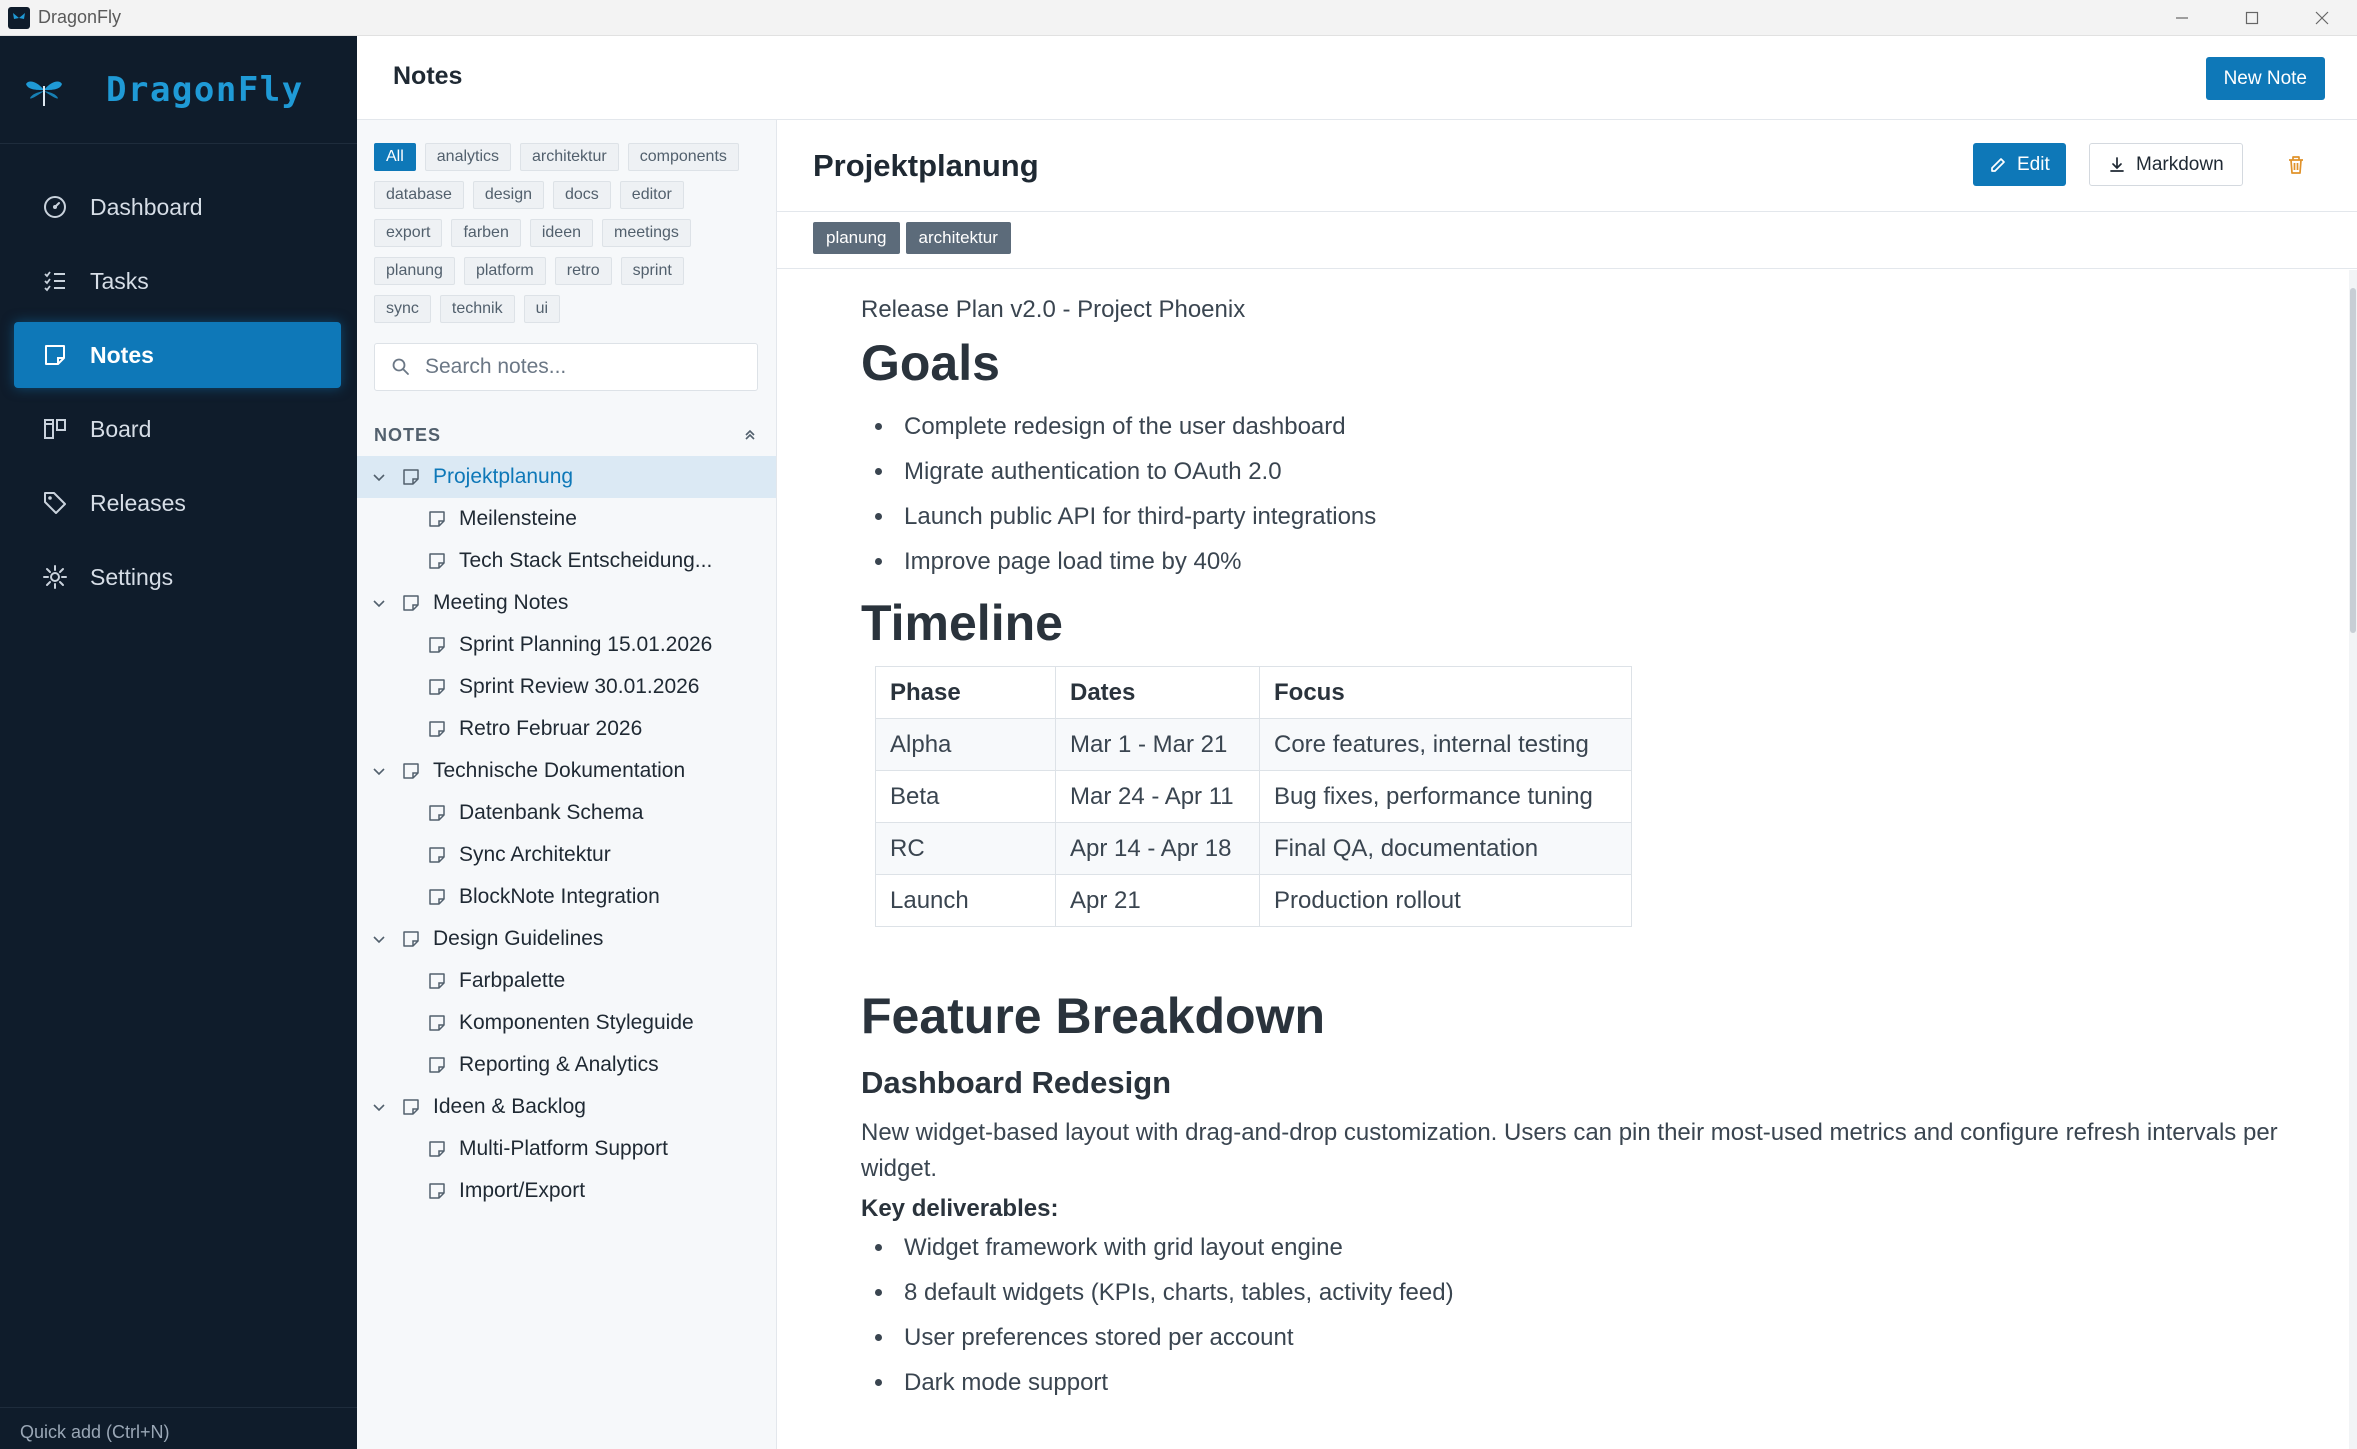 The width and height of the screenshot is (2357, 1449). I want to click on tag-filter-farben: farben, so click(486, 233).